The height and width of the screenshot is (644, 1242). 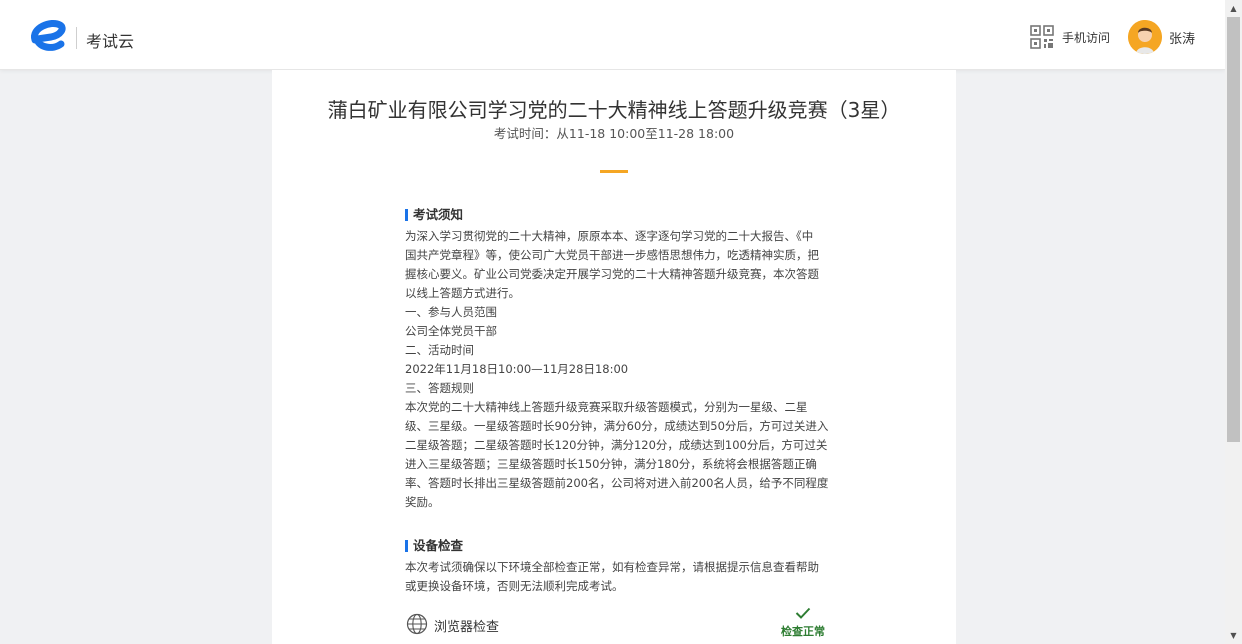 I want to click on exam-time: 考试时间：从11-18 10:00至11-28 18:00, so click(x=614, y=133).